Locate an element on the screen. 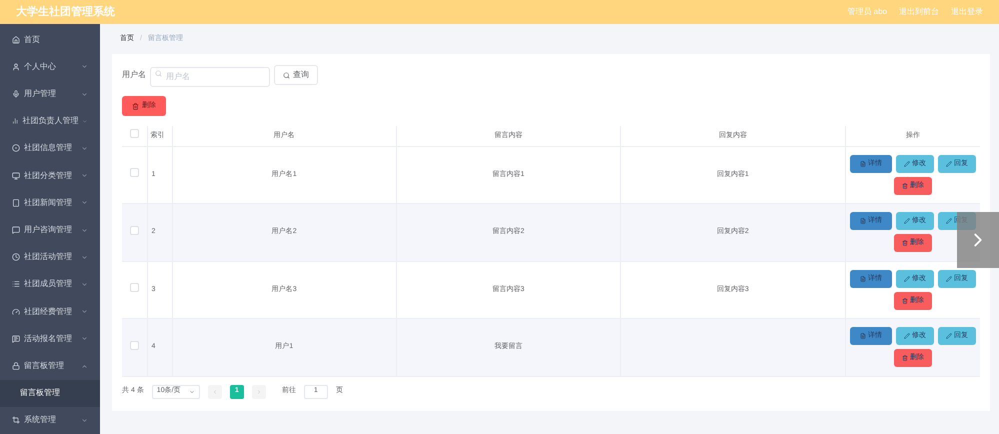 This screenshot has height=434, width=999. sidebar-item: 个人中心 is located at coordinates (50, 66).